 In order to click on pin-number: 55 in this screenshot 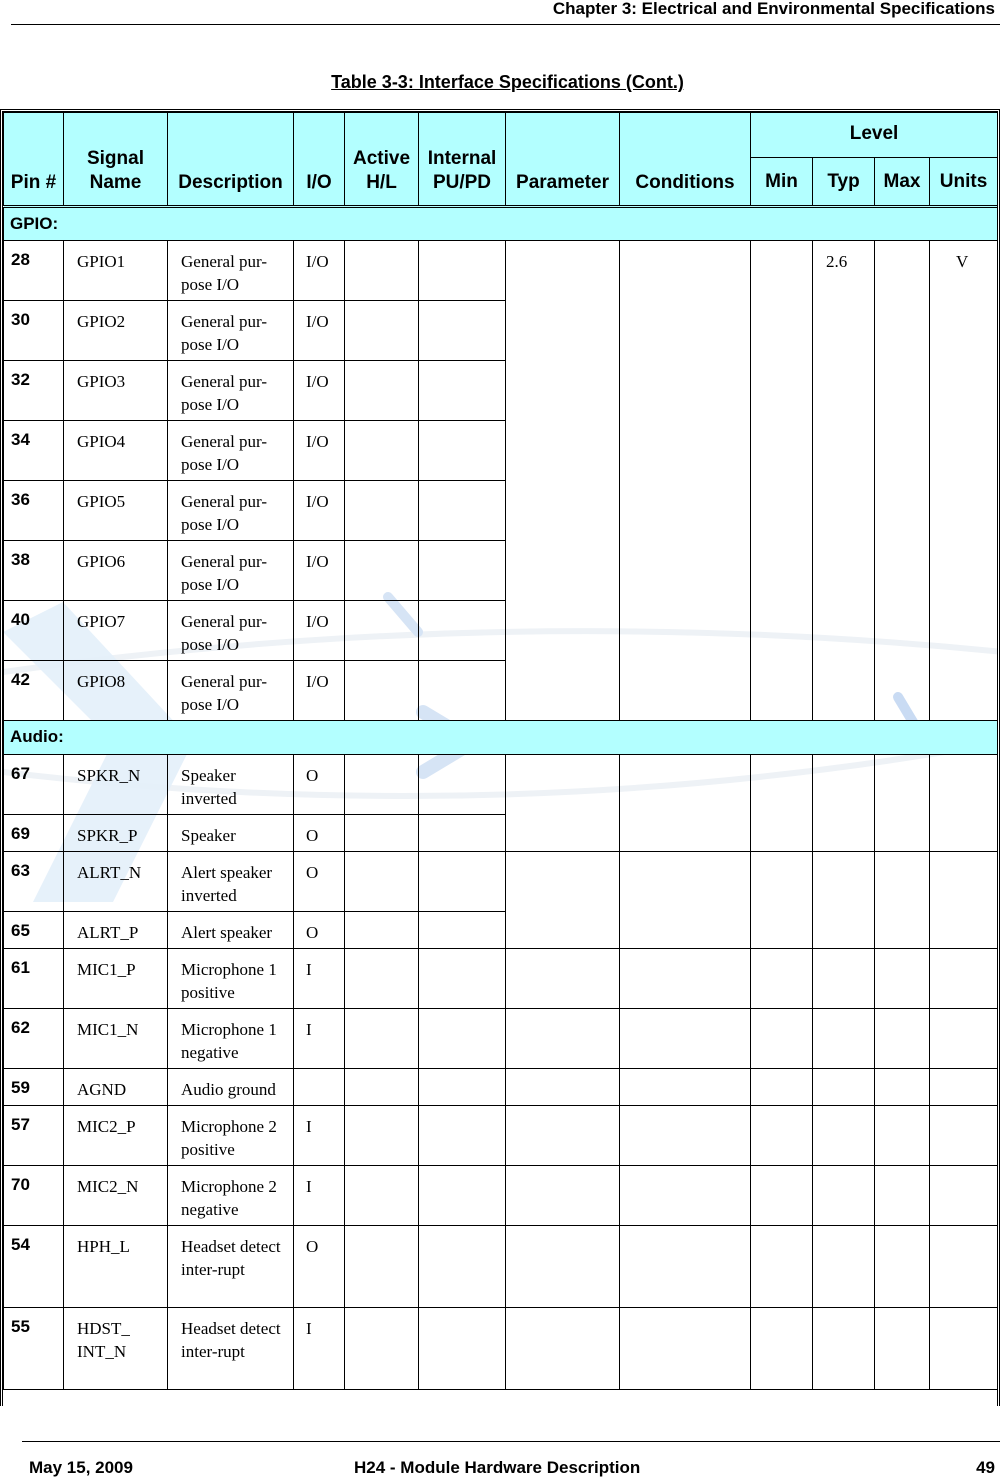, I will do `click(33, 1348)`.